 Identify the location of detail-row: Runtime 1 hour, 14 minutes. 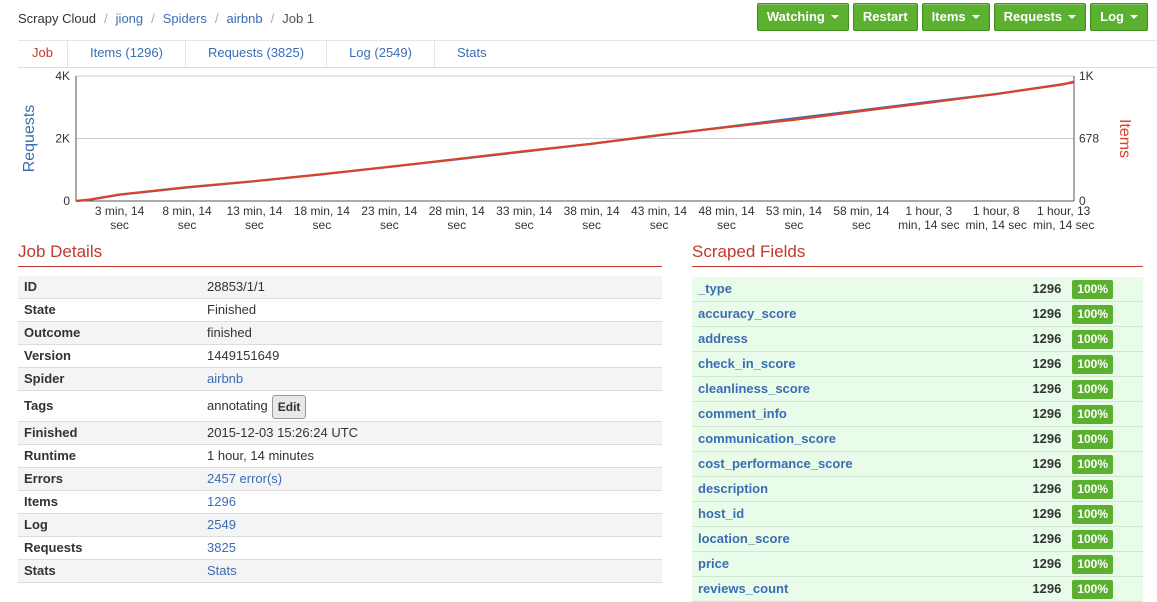
(340, 456).